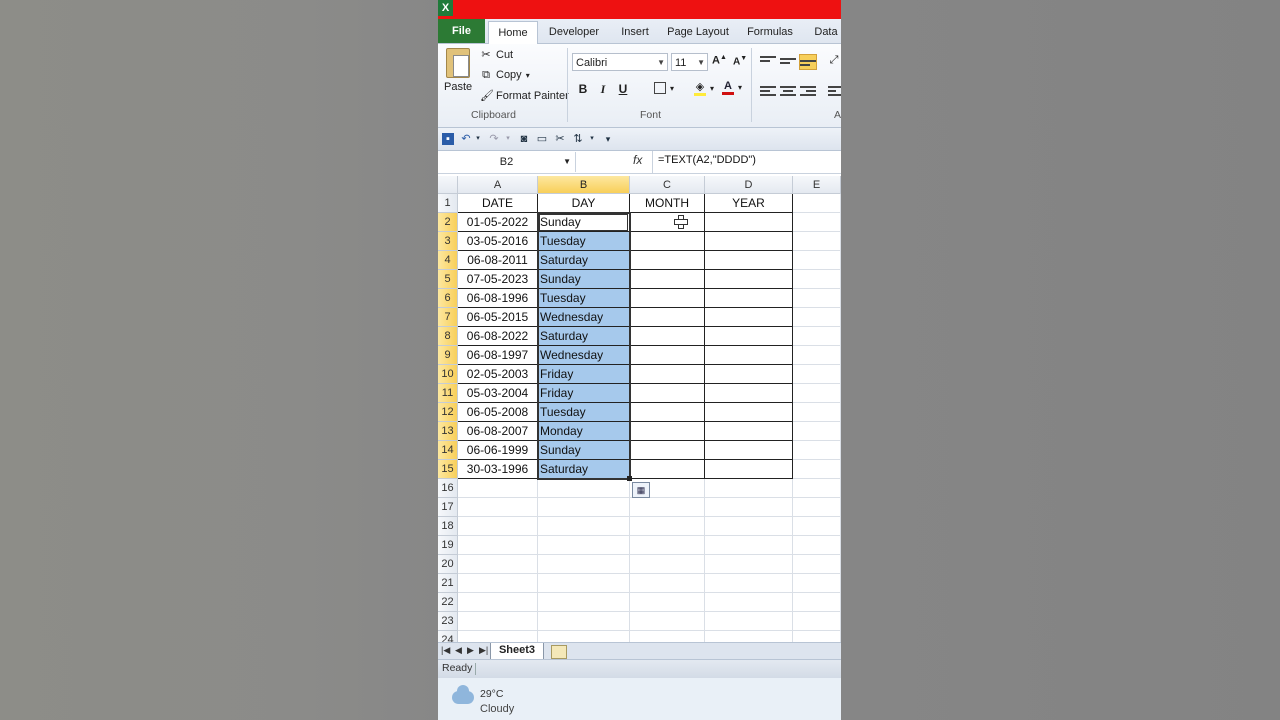 This screenshot has width=1280, height=720. I want to click on cell-b17, so click(584, 507).